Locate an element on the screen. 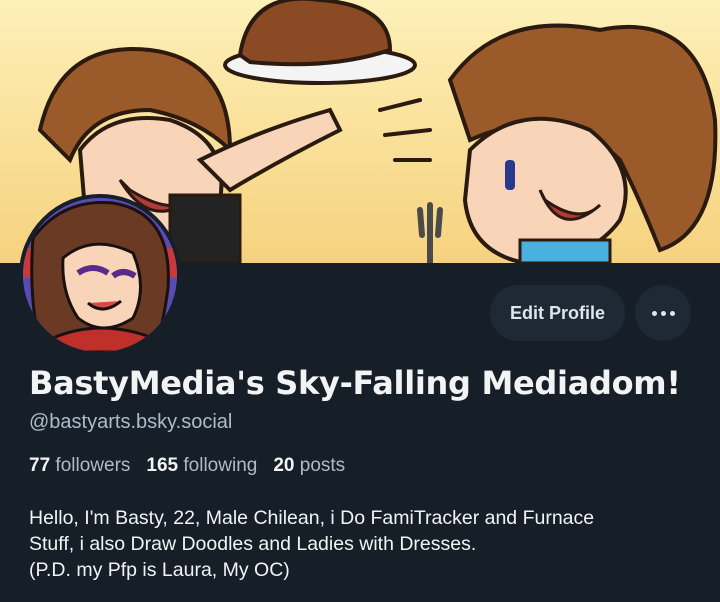 The image size is (720, 602). posts-stat: 20 posts is located at coordinates (309, 466).